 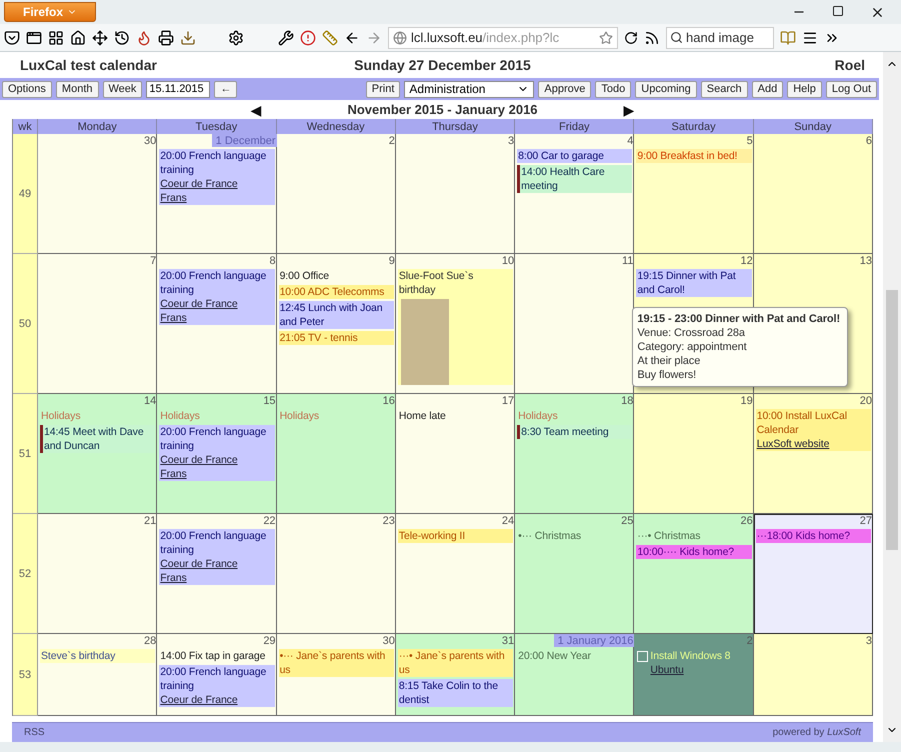 What do you see at coordinates (272, 260) in the screenshot?
I see `day-number: 8` at bounding box center [272, 260].